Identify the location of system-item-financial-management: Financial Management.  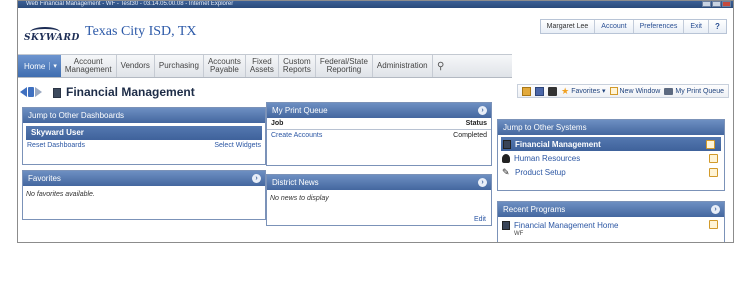
(611, 144).